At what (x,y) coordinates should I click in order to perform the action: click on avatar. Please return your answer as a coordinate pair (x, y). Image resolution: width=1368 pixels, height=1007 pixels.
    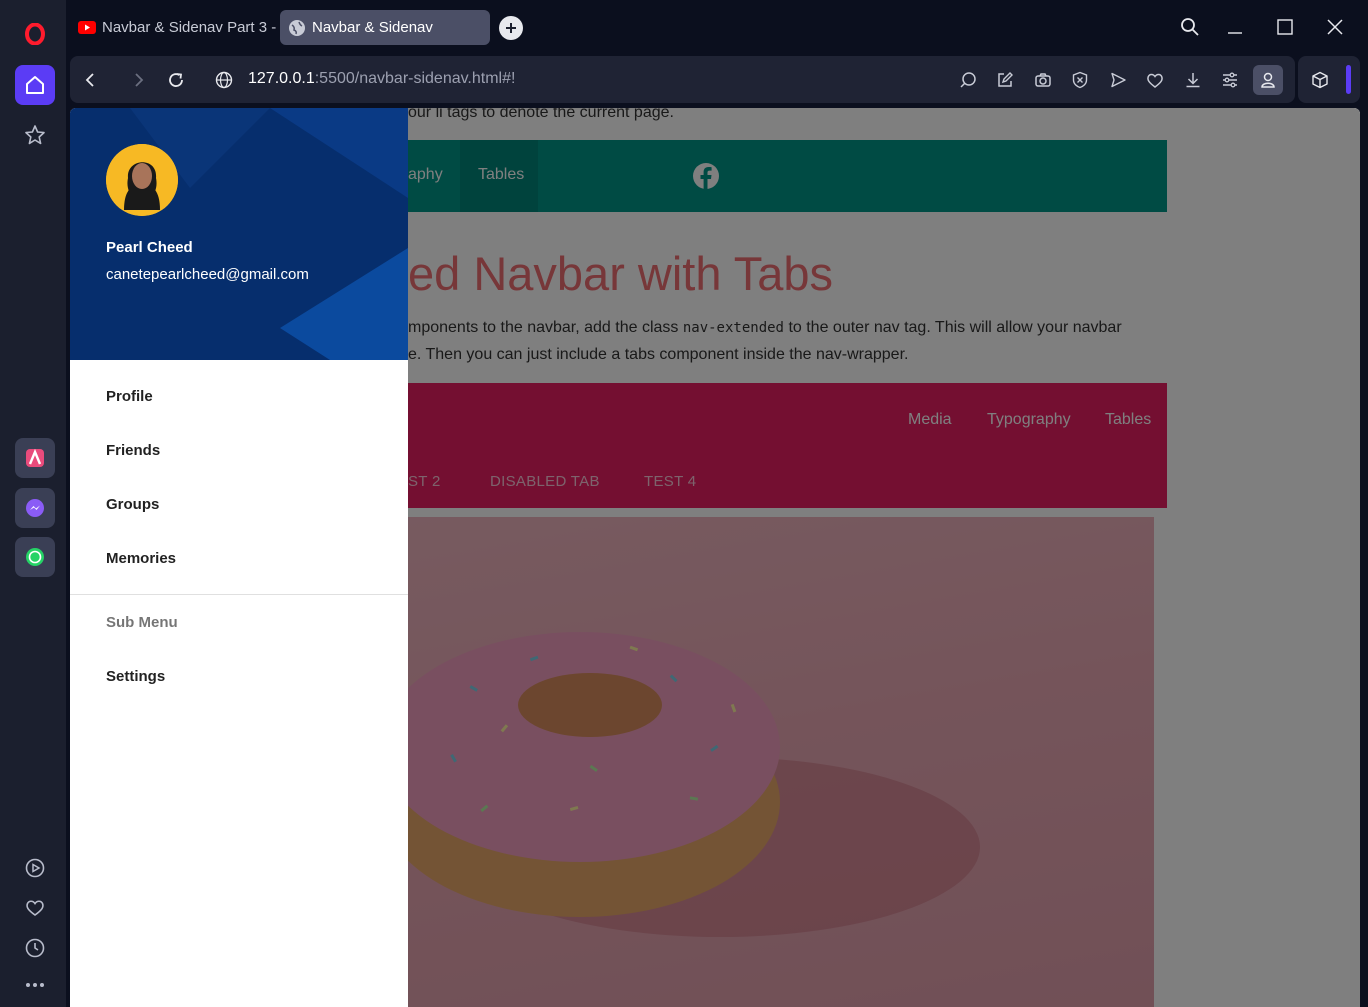
    Looking at the image, I should click on (142, 180).